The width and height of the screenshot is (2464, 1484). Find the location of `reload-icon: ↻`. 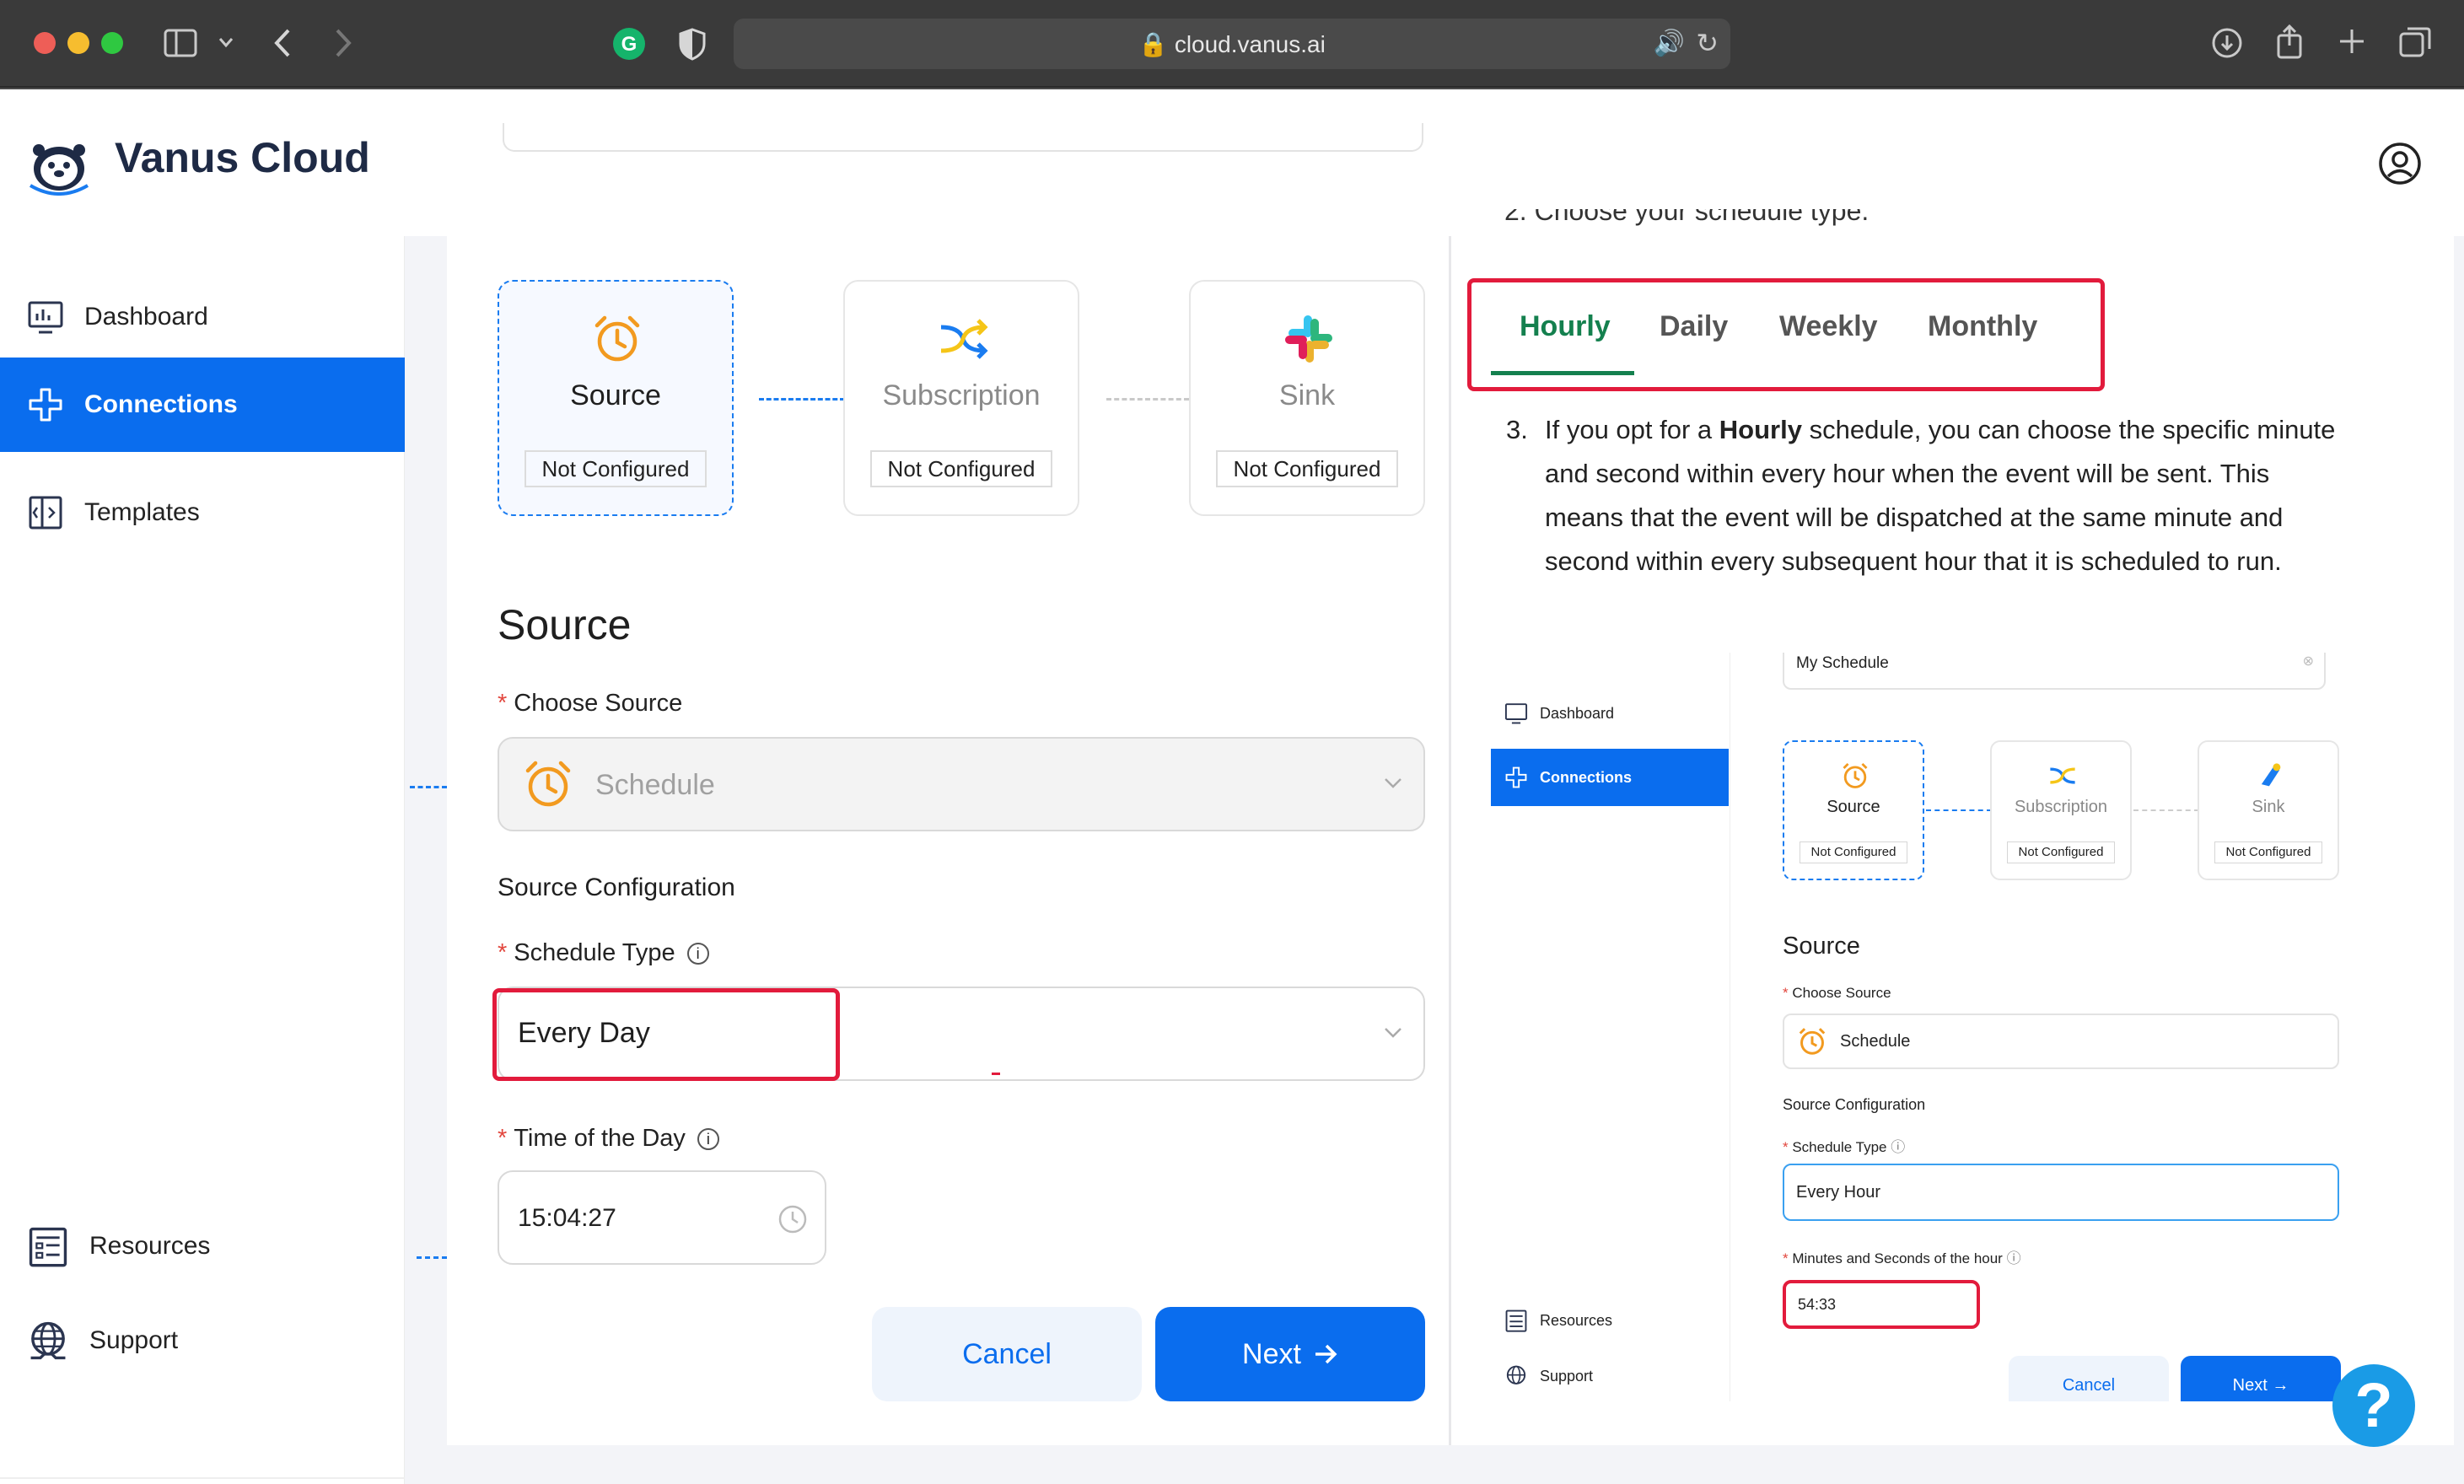

reload-icon: ↻ is located at coordinates (1707, 43).